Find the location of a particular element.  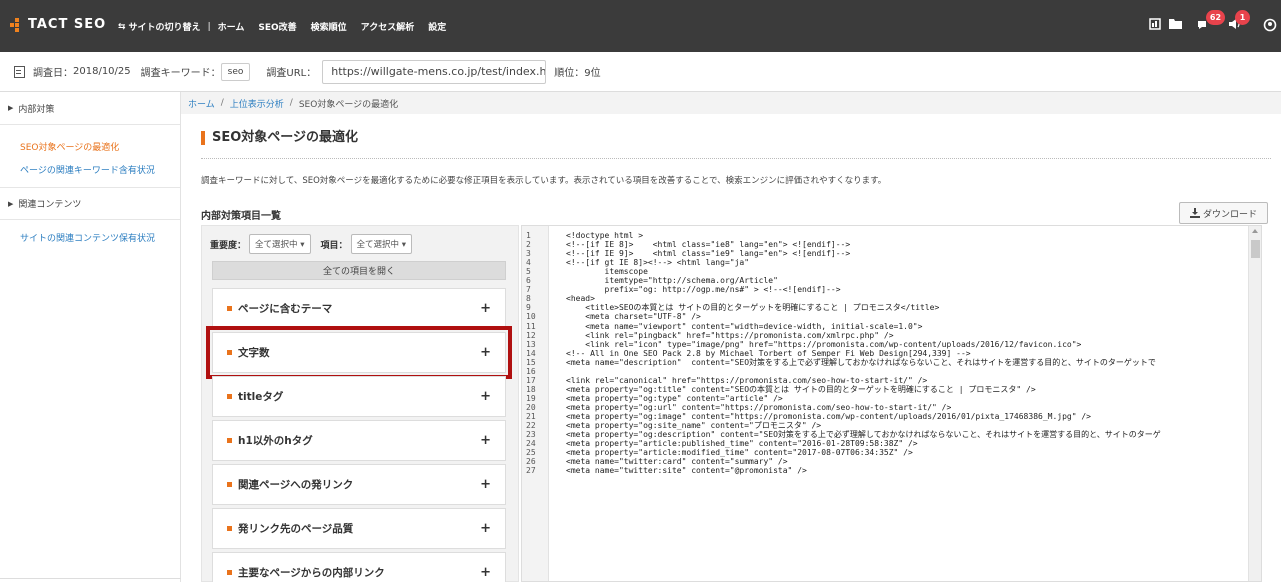

sidebar-item-keyword-inclusion: ページの関連キーワード含有状況 is located at coordinates (90, 169).